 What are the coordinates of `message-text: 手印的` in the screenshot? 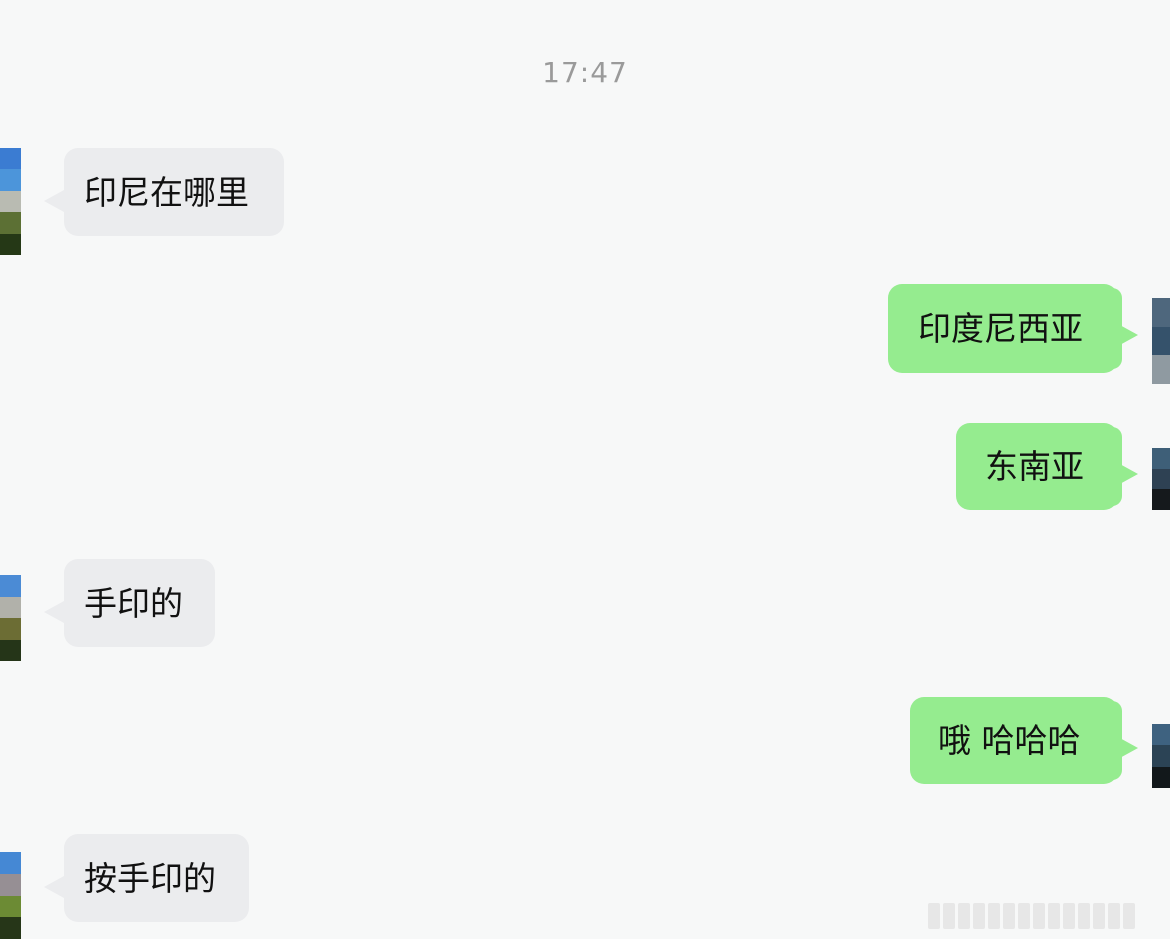 It's located at (133, 603).